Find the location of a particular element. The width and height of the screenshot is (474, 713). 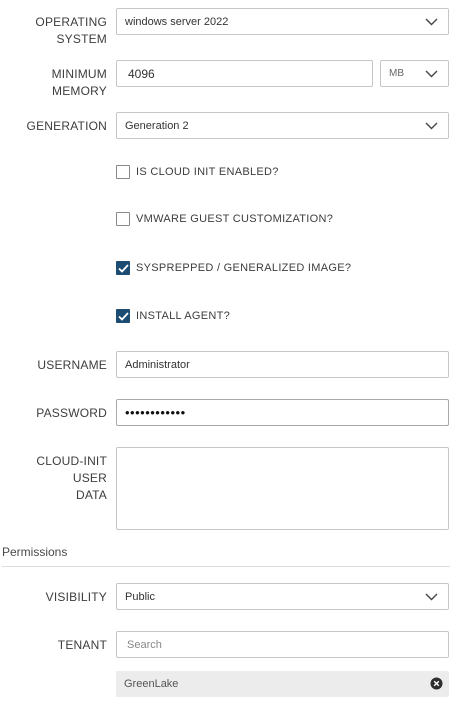

cloud-init-data-label-line2: DATA is located at coordinates (91, 495).